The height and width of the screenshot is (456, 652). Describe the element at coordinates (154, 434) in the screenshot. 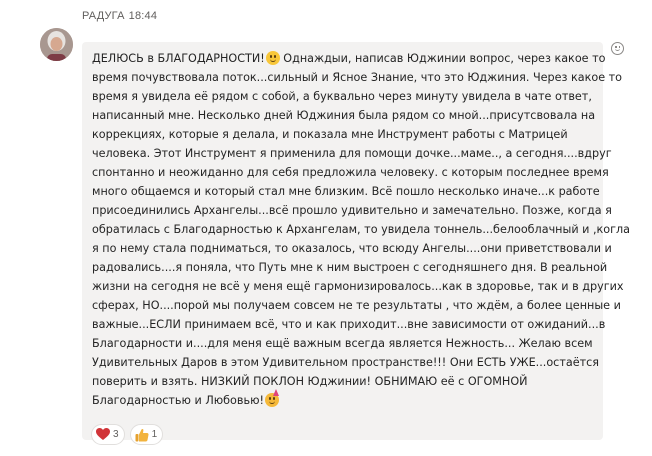

I see `thumbs-up-reaction-count: 1` at that location.